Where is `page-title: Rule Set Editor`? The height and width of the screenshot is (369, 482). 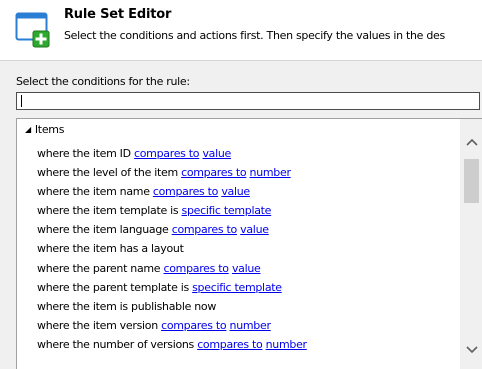
page-title: Rule Set Editor is located at coordinates (118, 14).